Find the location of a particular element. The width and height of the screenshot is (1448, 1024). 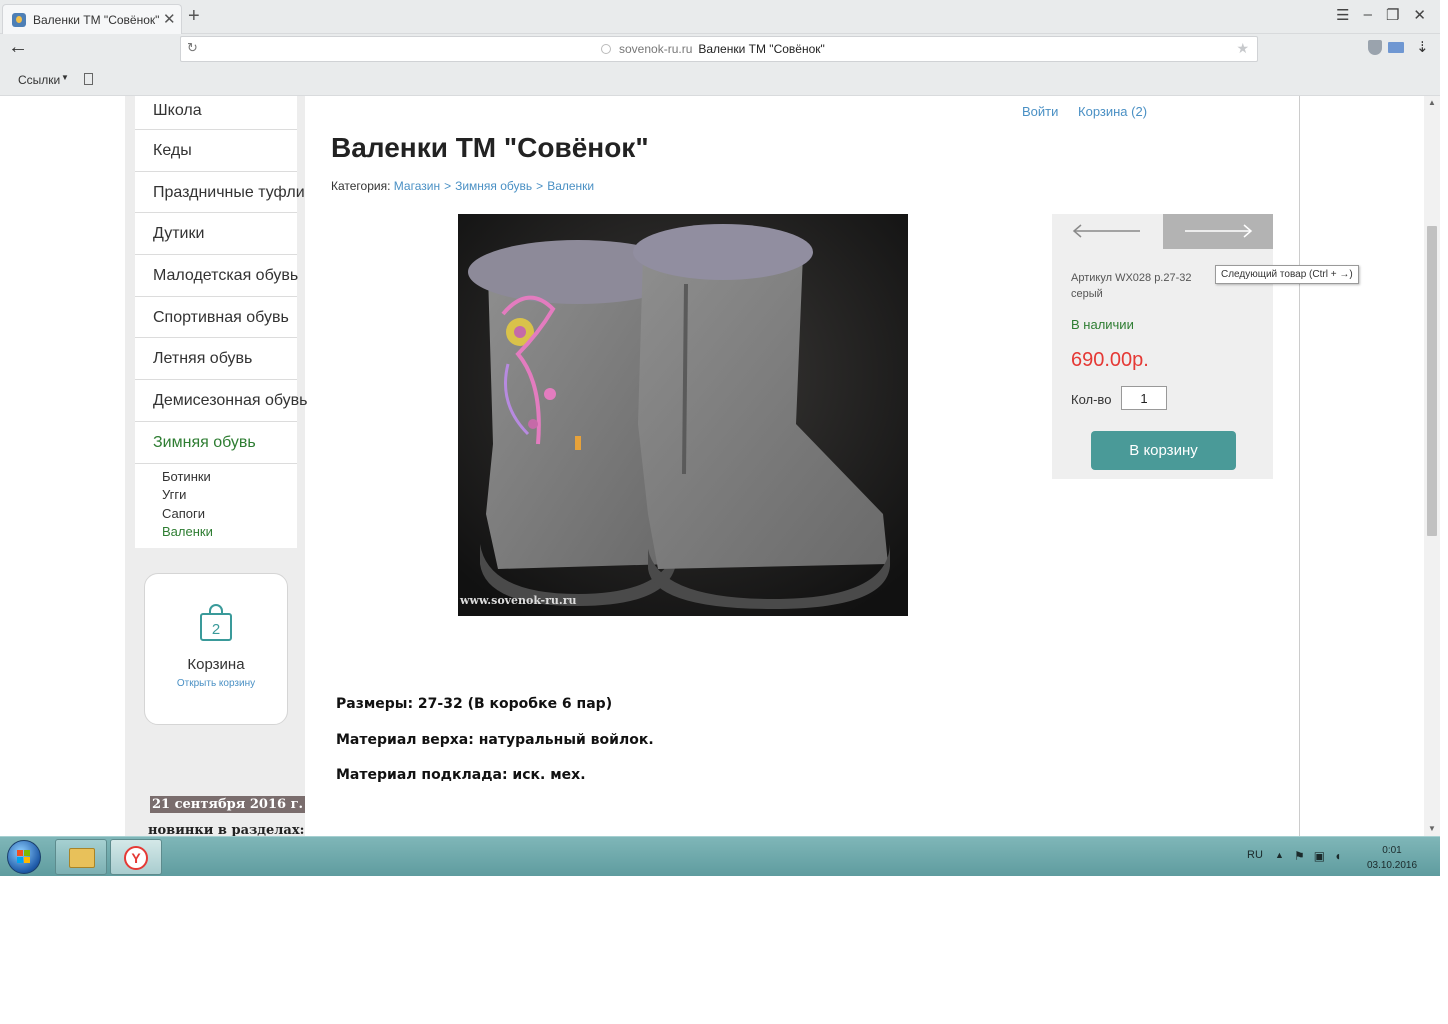

tab-close-icon: ✕ is located at coordinates (169, 19).